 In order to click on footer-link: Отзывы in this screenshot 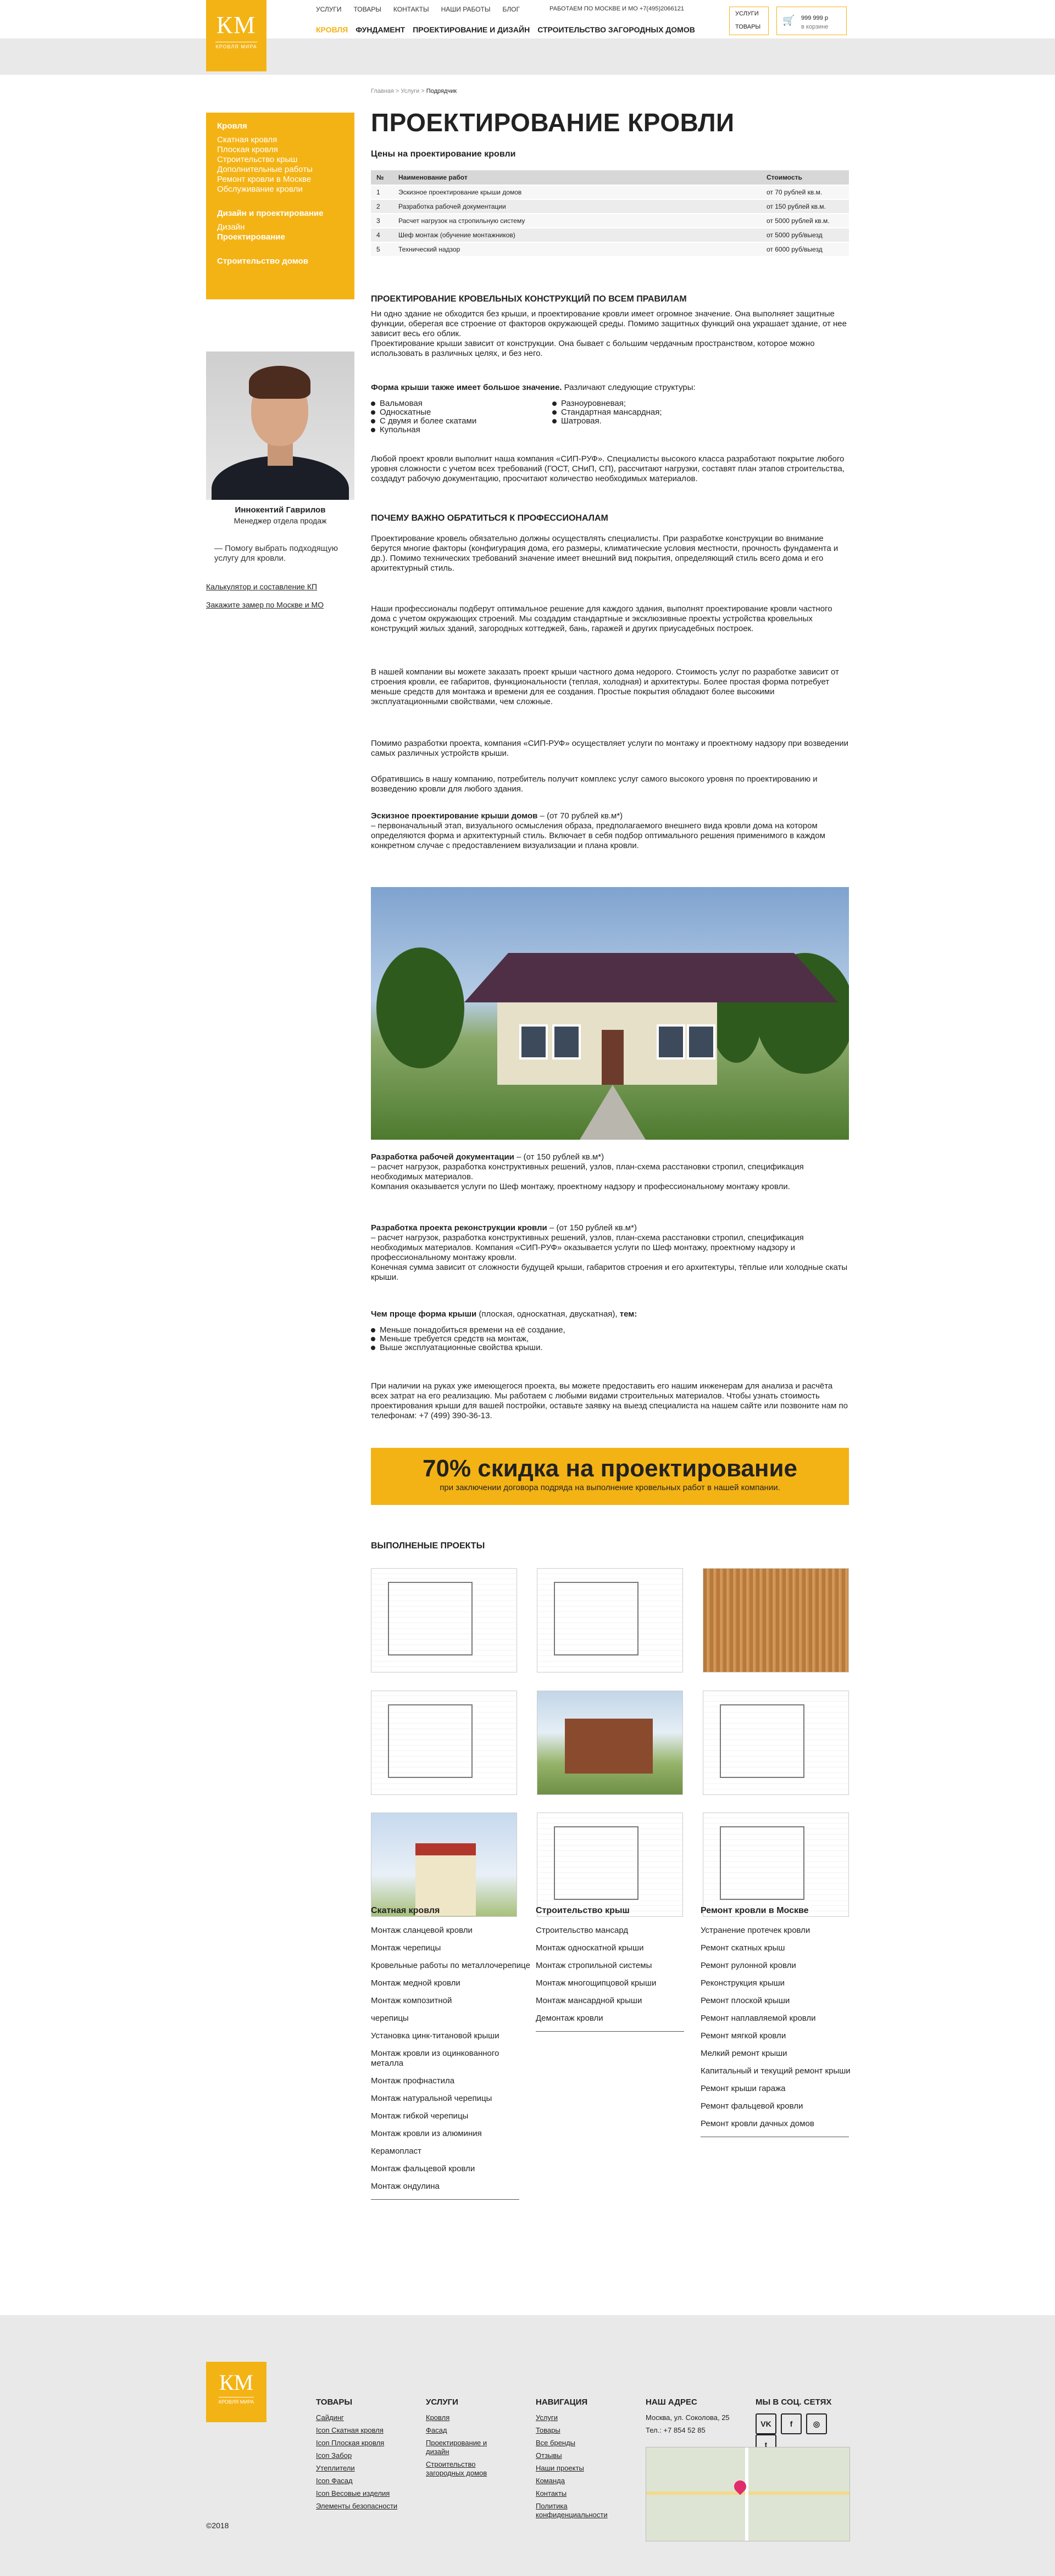, I will do `click(582, 2455)`.